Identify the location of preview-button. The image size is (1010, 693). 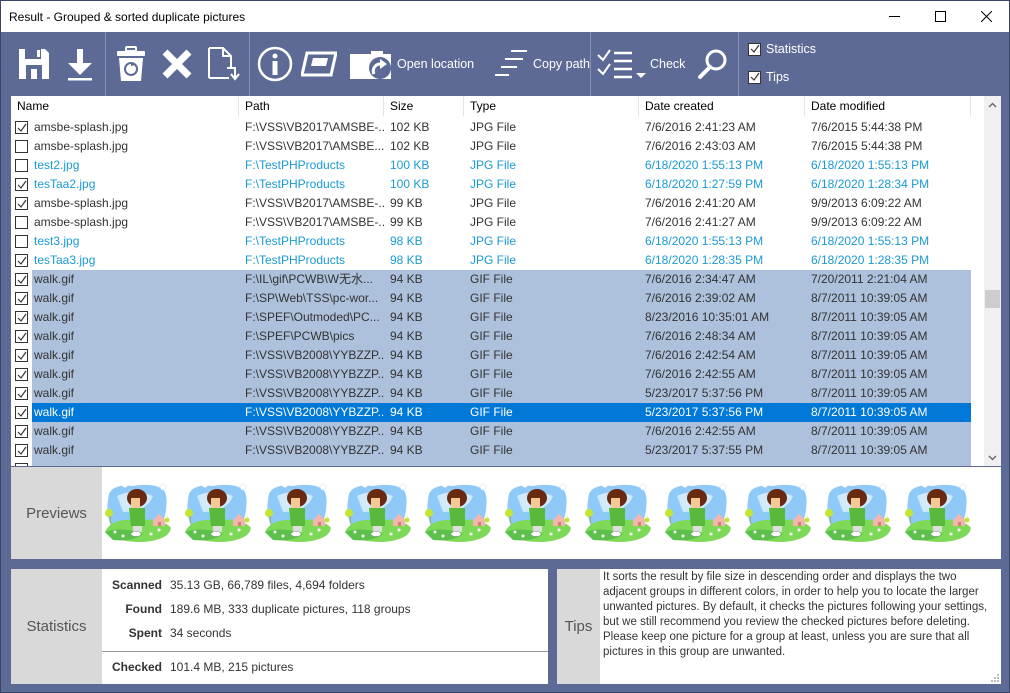
(319, 64).